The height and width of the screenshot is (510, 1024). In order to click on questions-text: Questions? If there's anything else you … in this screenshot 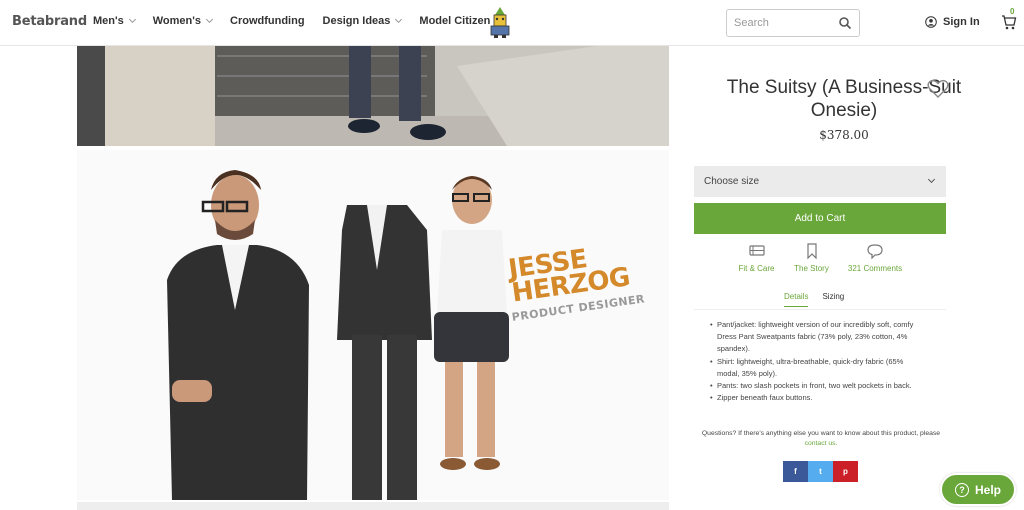, I will do `click(821, 433)`.